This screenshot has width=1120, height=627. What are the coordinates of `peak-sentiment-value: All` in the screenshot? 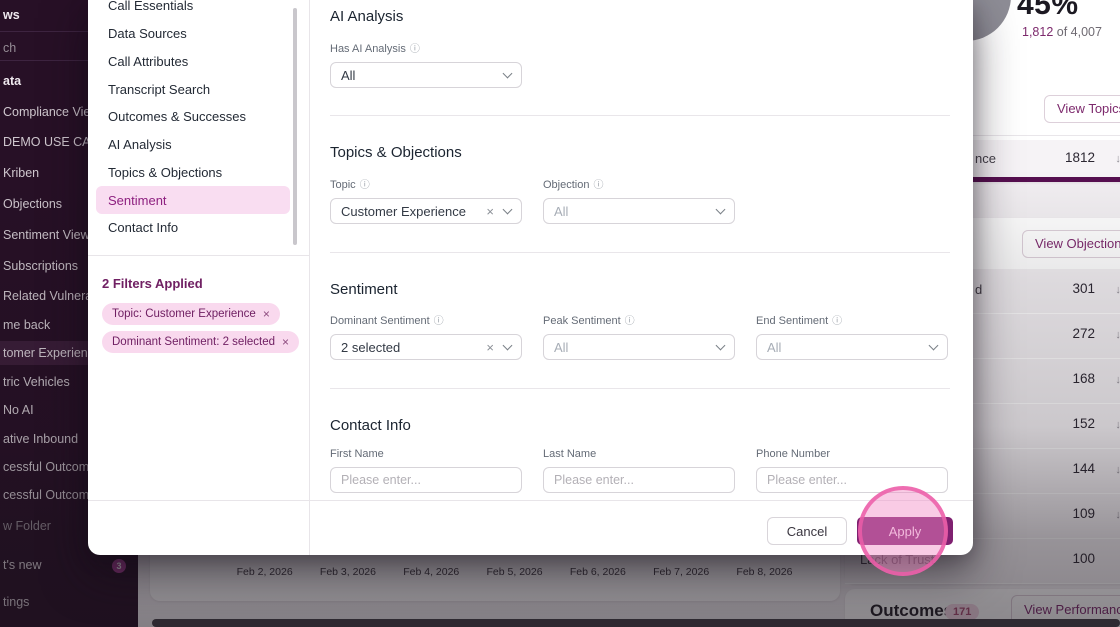 It's located at (561, 347).